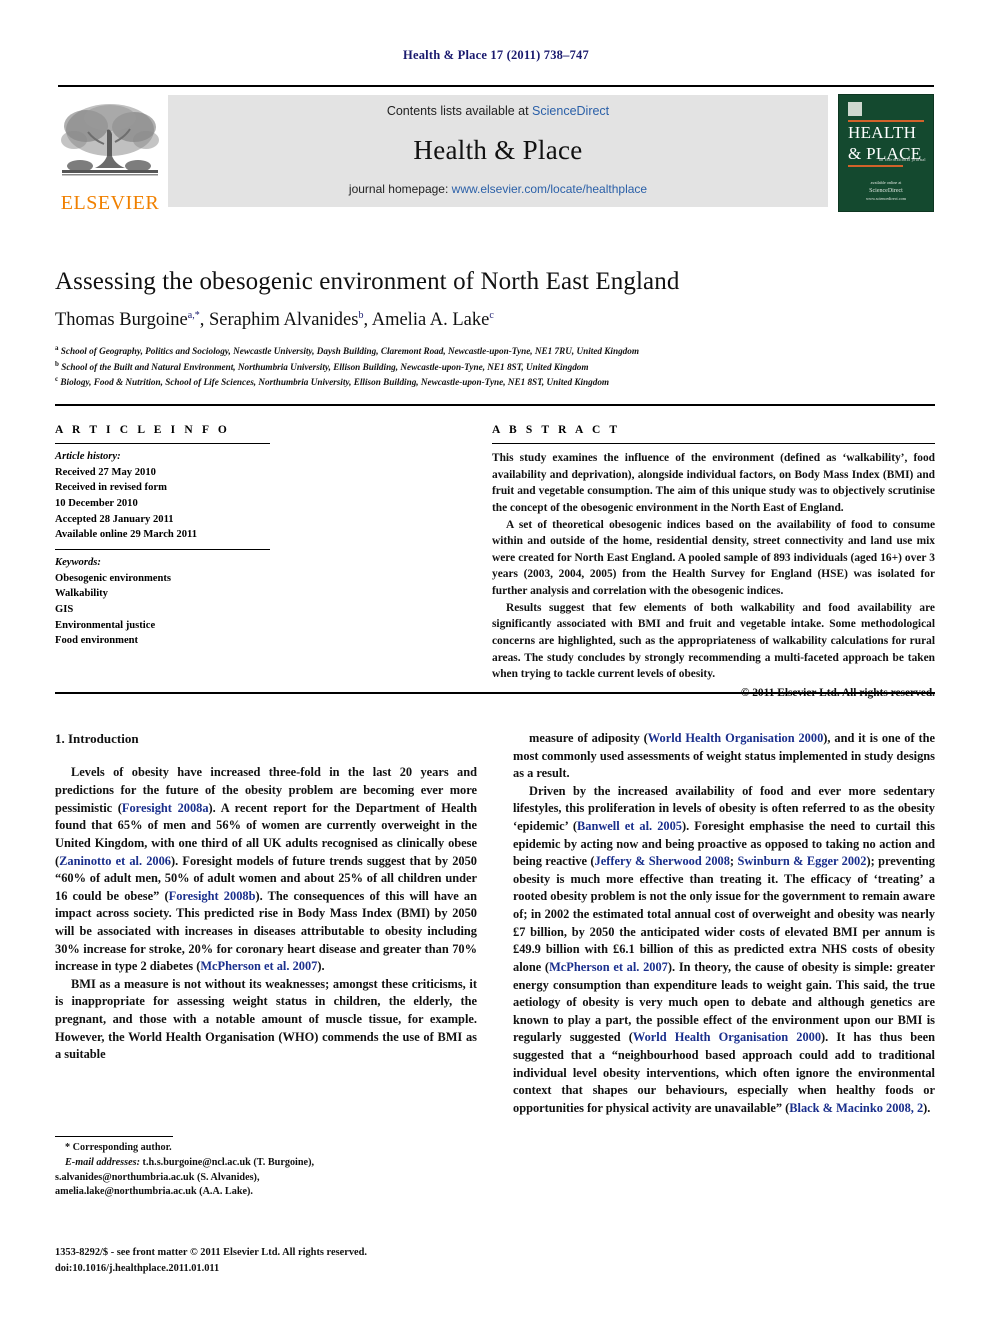 The image size is (992, 1323). Describe the element at coordinates (142, 430) in the screenshot. I see `article-info-heading: A R T I C L E I N F O` at that location.